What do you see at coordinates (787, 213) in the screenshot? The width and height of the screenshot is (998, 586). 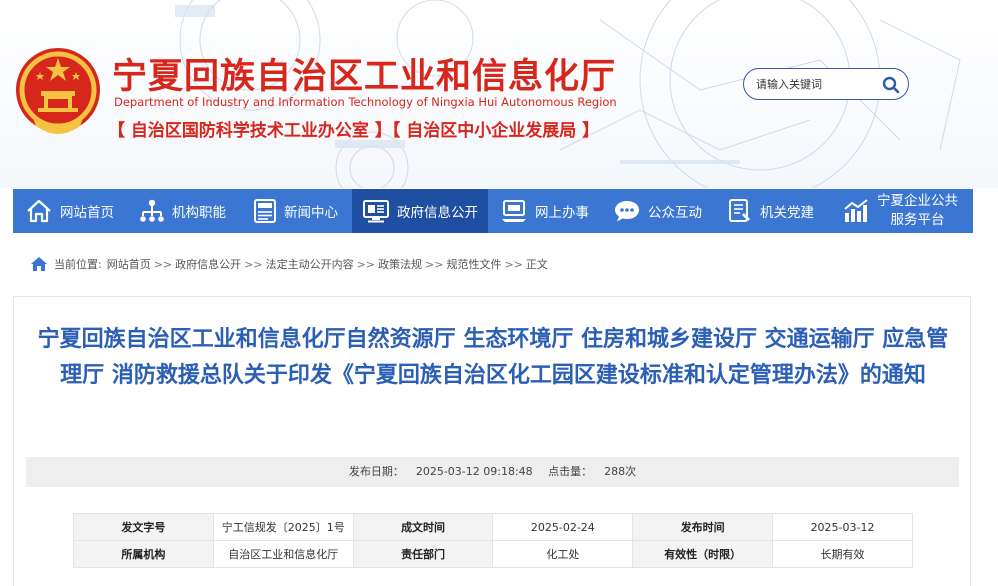 I see `nav-item-label: 机关党建` at bounding box center [787, 213].